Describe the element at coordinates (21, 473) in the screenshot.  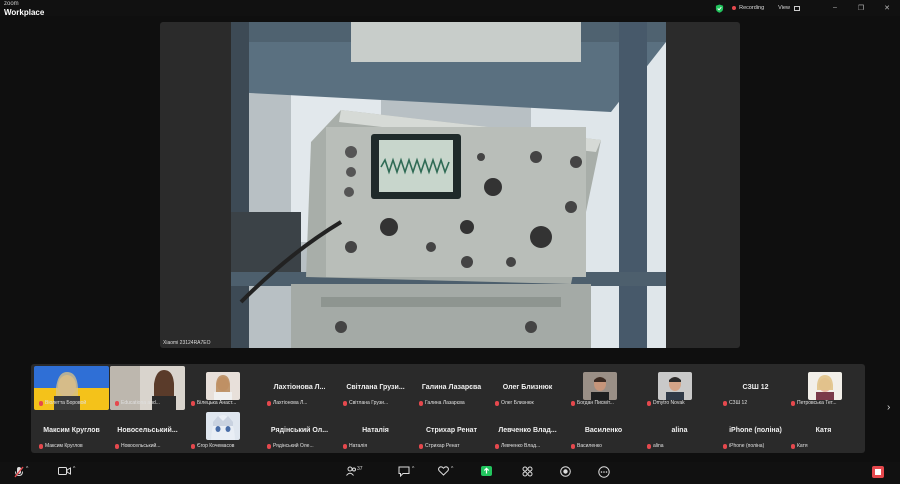
I see `mute-button: ^` at that location.